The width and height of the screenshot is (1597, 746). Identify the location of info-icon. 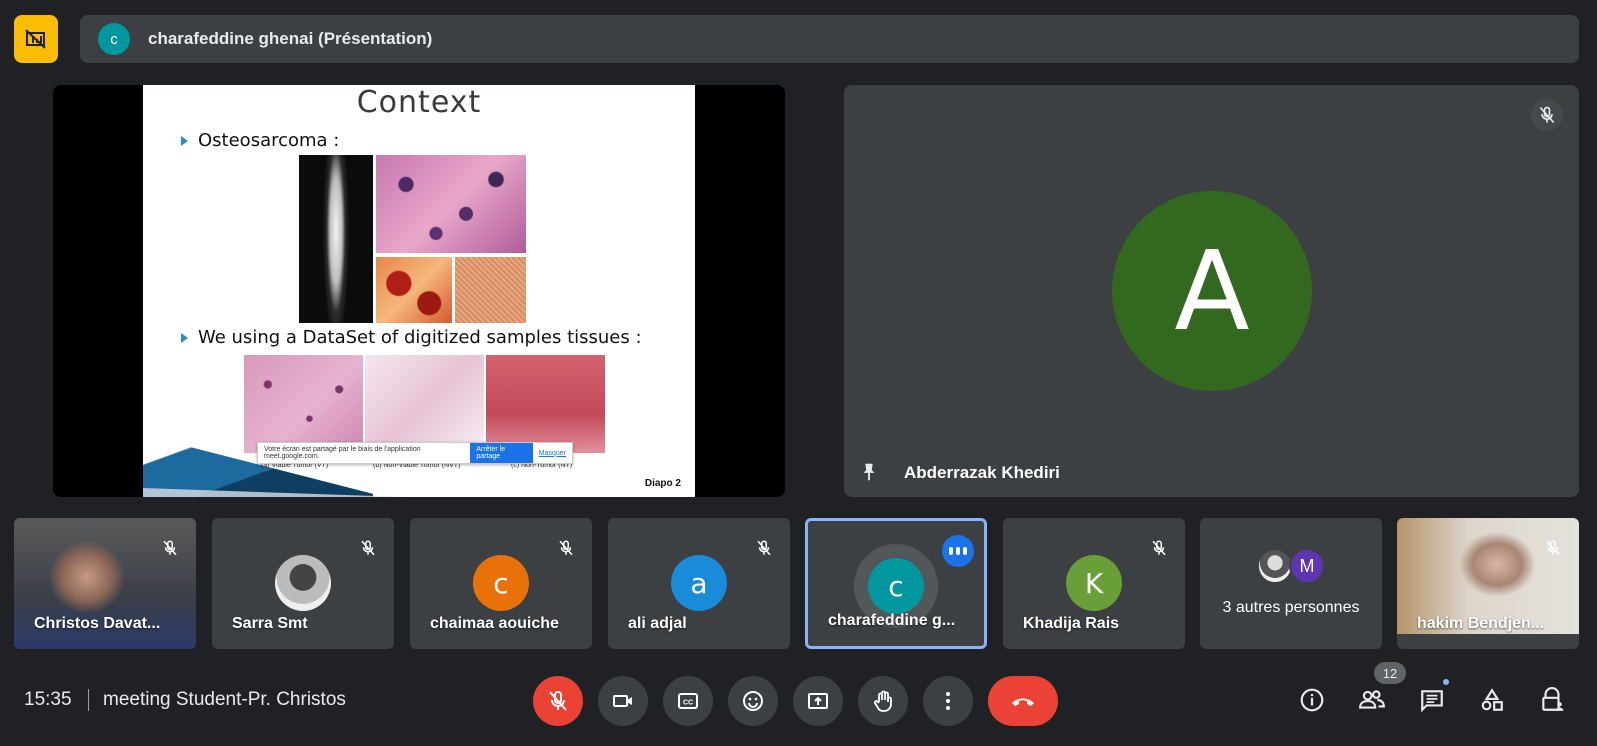
(1312, 700).